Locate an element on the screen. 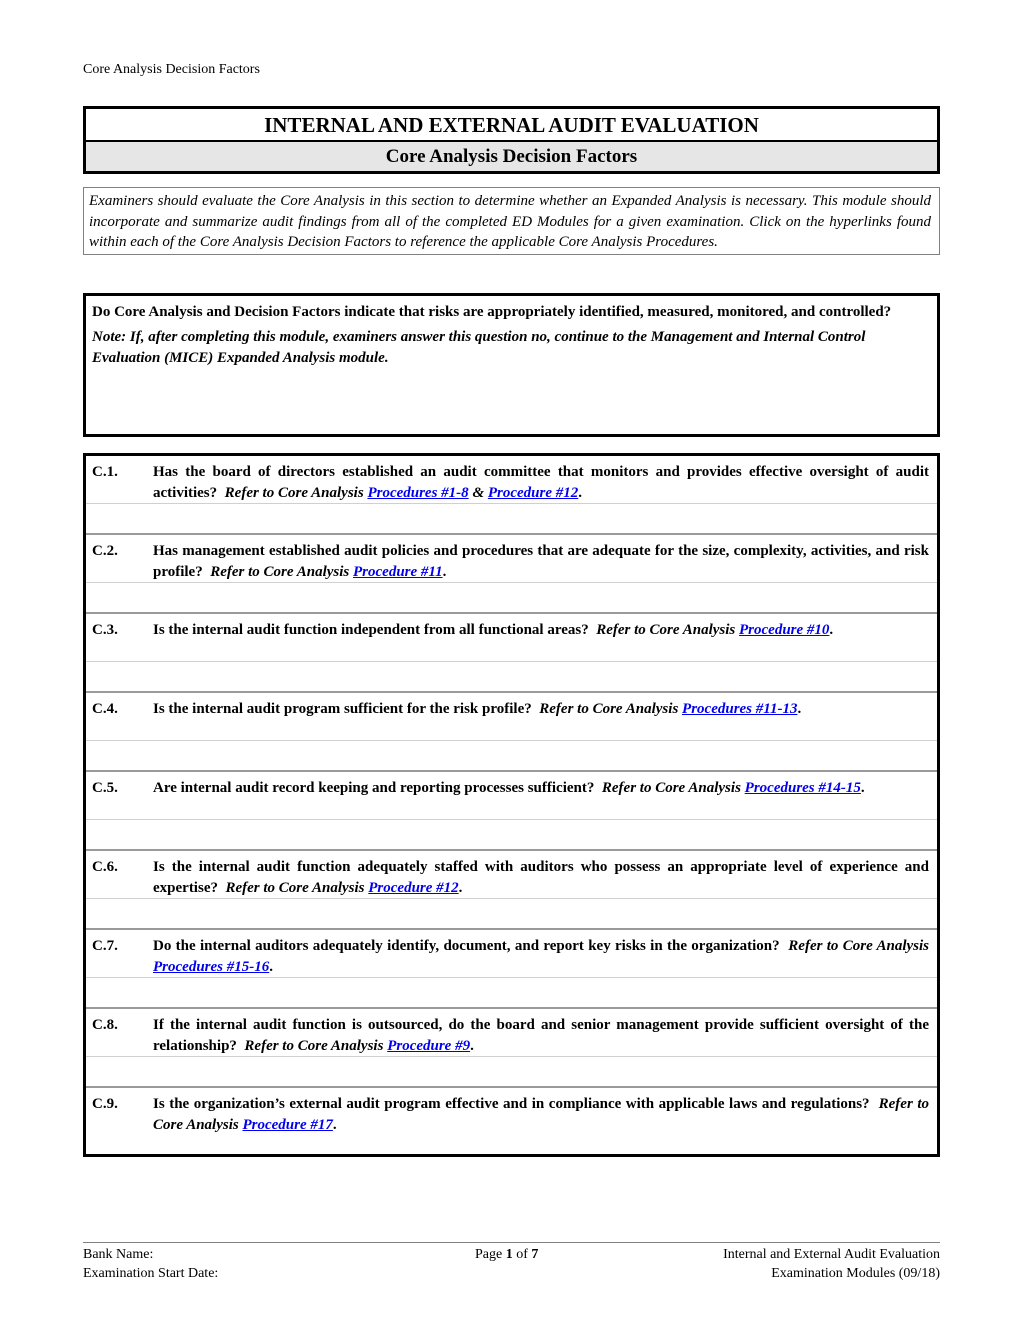  procedure-link: Procedures #11-13 is located at coordinates (739, 709).